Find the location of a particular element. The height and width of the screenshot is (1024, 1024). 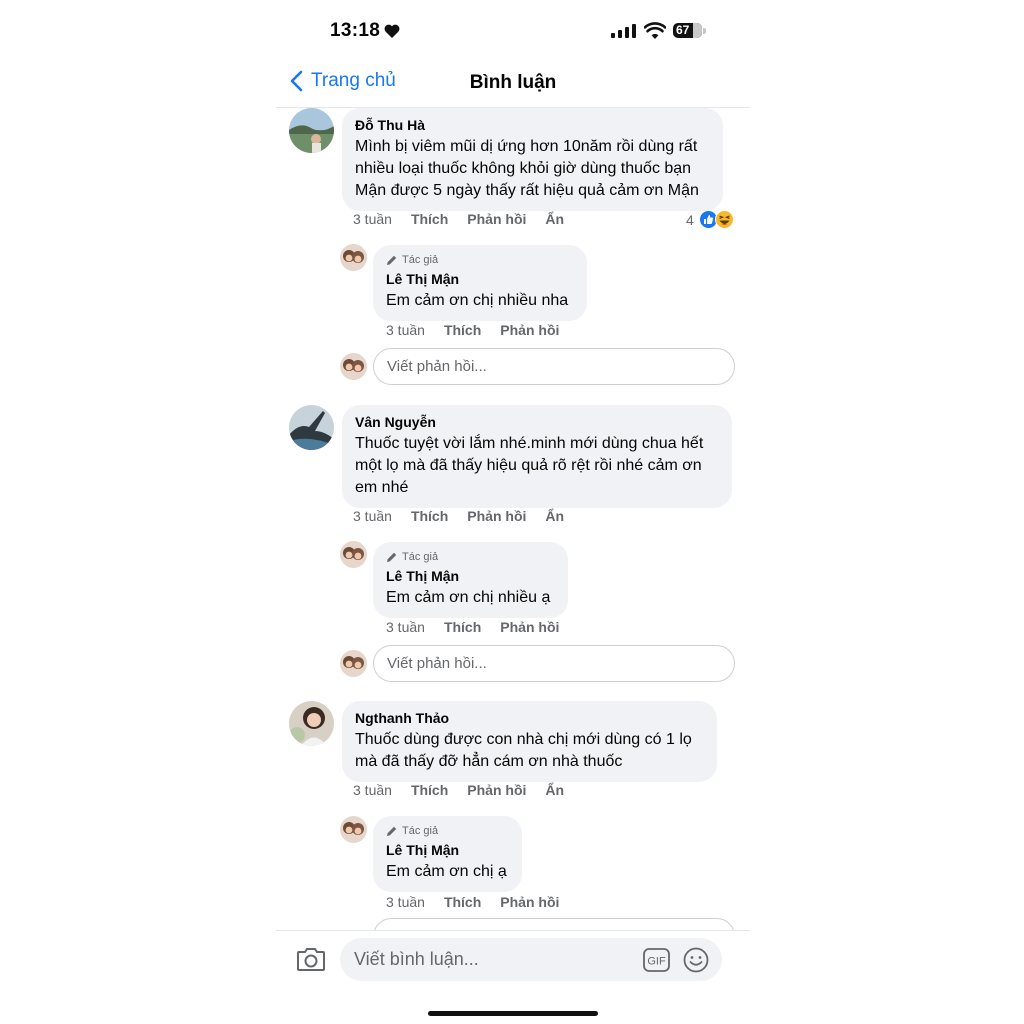

status-bar: 13:18 67 is located at coordinates (513, 30).